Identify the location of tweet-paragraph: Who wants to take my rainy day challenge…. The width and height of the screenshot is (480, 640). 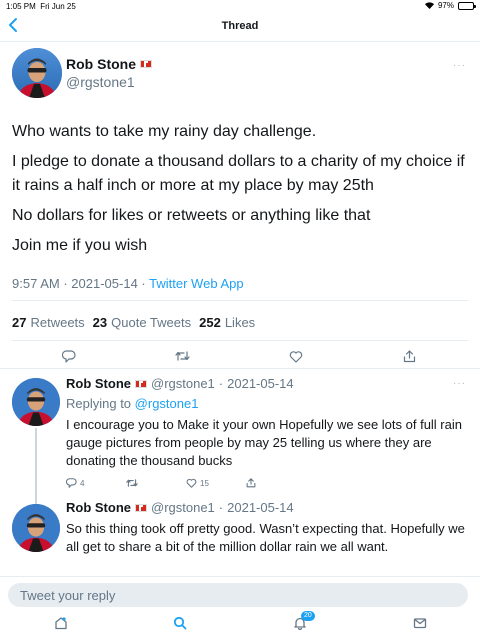
(164, 131).